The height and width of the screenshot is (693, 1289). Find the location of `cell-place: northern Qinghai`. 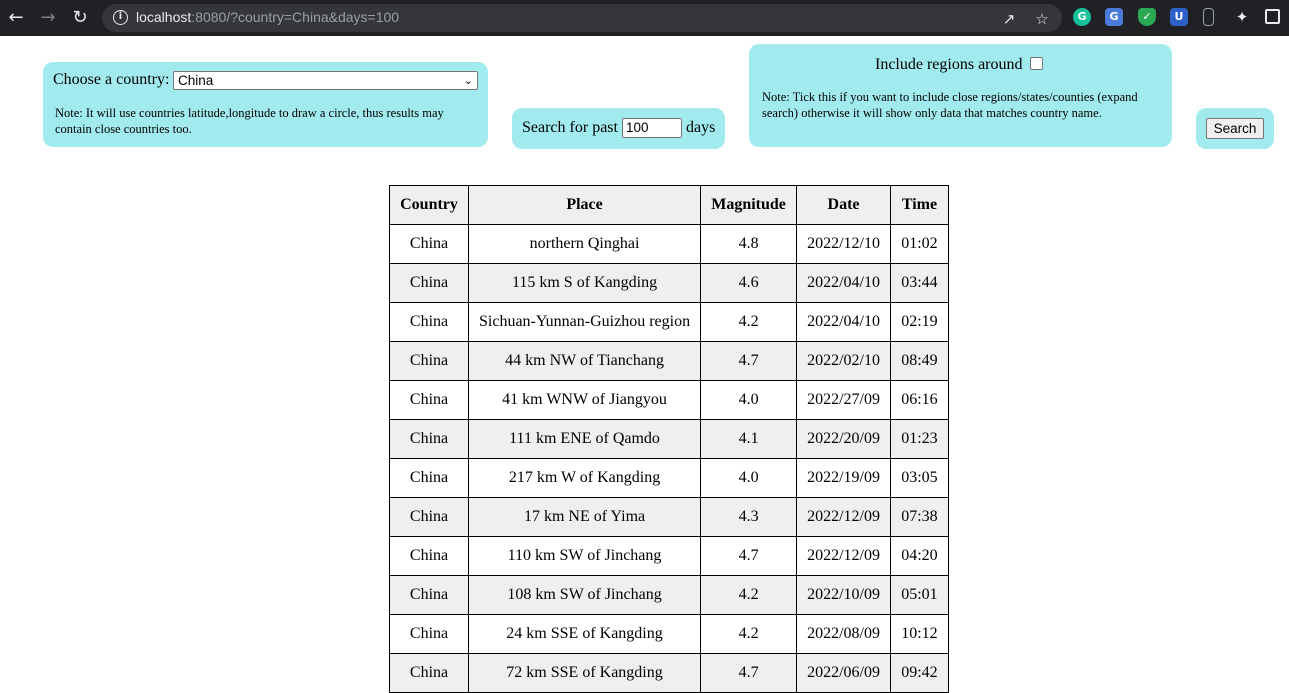

cell-place: northern Qinghai is located at coordinates (584, 244).